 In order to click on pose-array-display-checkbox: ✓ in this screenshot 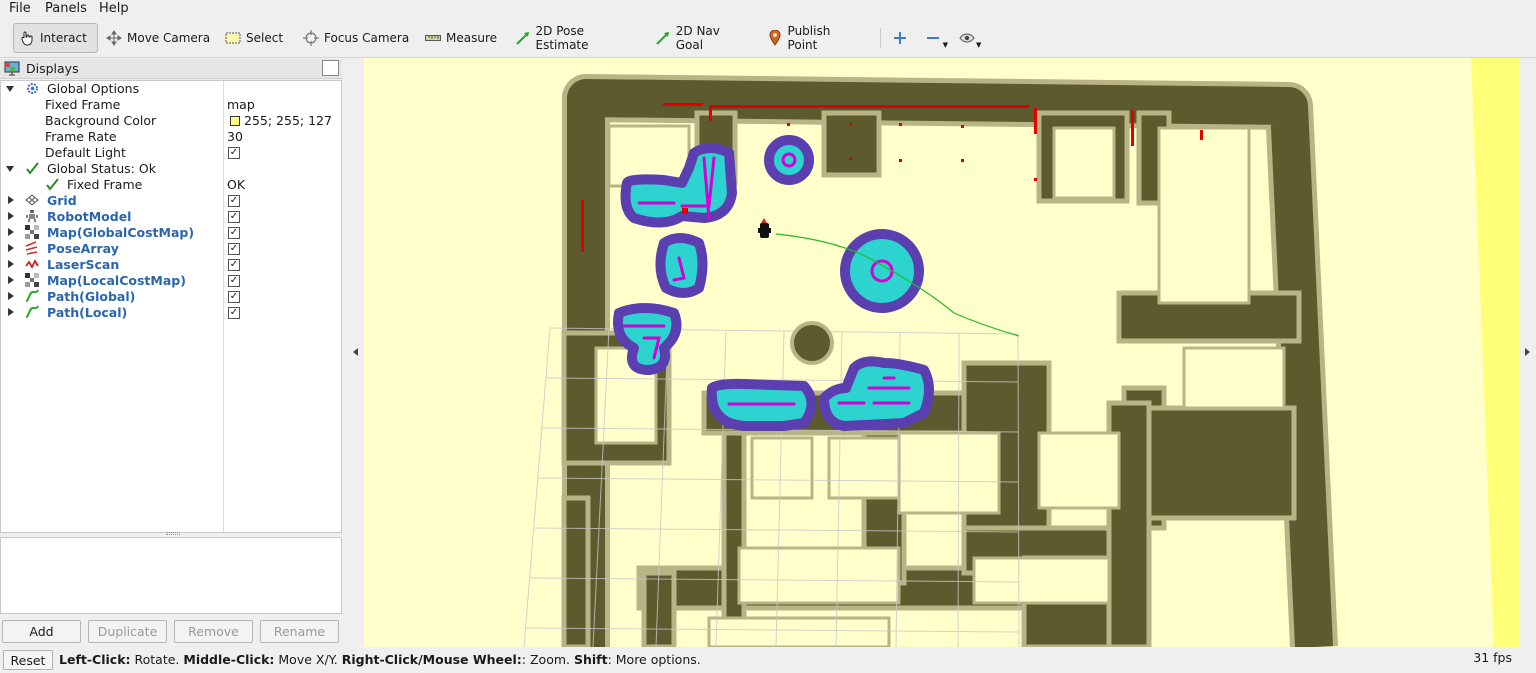, I will do `click(234, 249)`.